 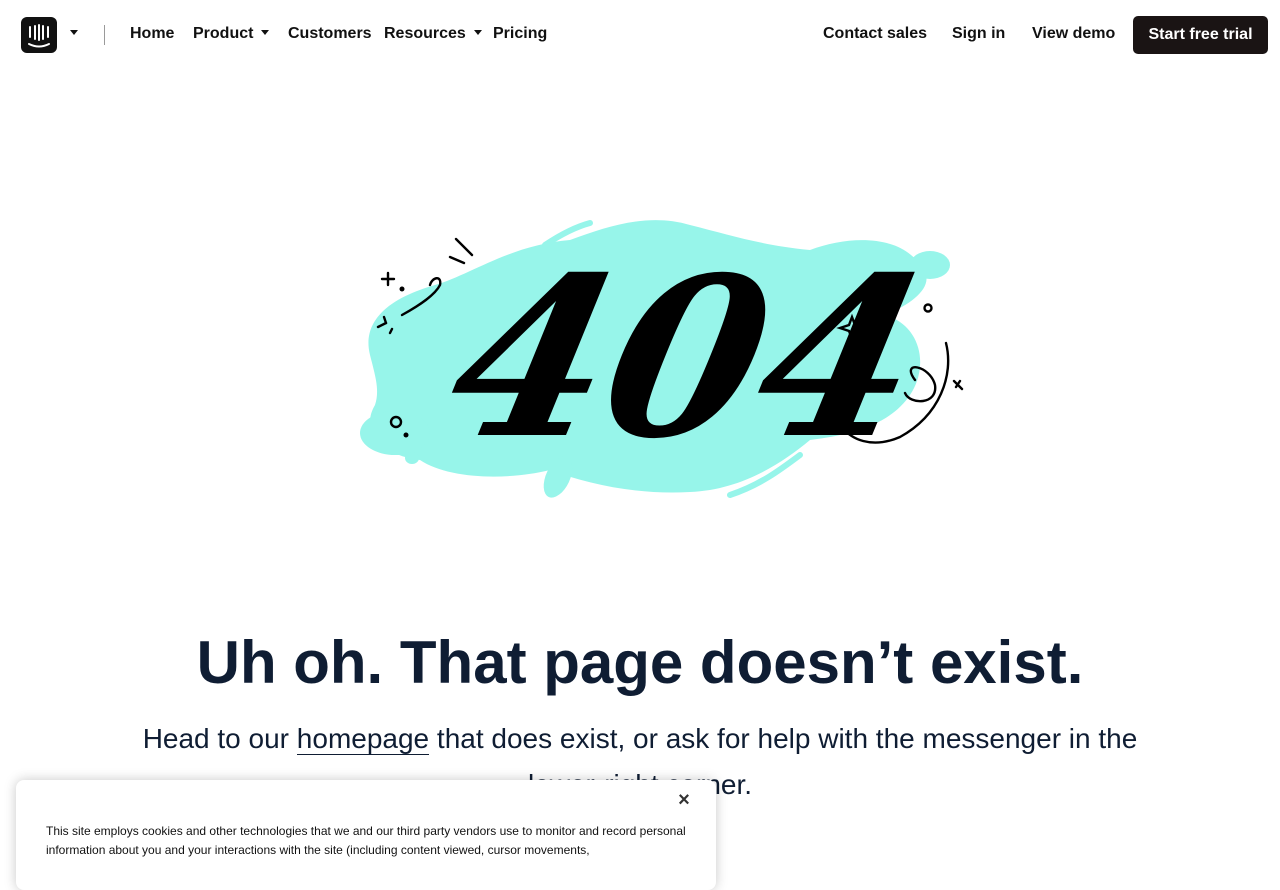 I want to click on start-free-trial-button: Start free trial, so click(x=1200, y=35).